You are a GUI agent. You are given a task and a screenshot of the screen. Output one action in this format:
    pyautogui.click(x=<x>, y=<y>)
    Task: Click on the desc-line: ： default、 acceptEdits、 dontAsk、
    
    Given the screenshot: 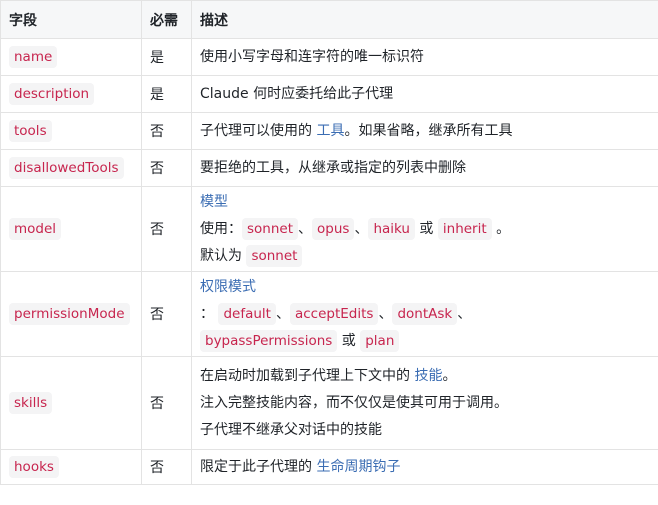 What is the action you would take?
    pyautogui.click(x=425, y=314)
    